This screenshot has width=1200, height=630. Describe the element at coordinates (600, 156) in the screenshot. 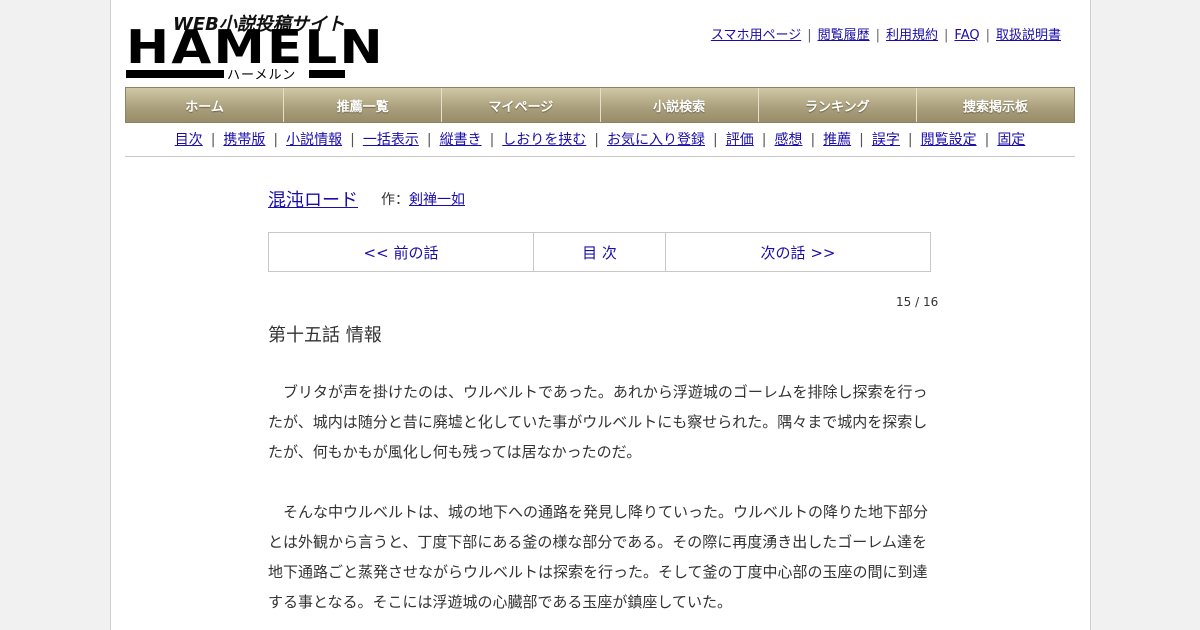

I see `header-divider` at that location.